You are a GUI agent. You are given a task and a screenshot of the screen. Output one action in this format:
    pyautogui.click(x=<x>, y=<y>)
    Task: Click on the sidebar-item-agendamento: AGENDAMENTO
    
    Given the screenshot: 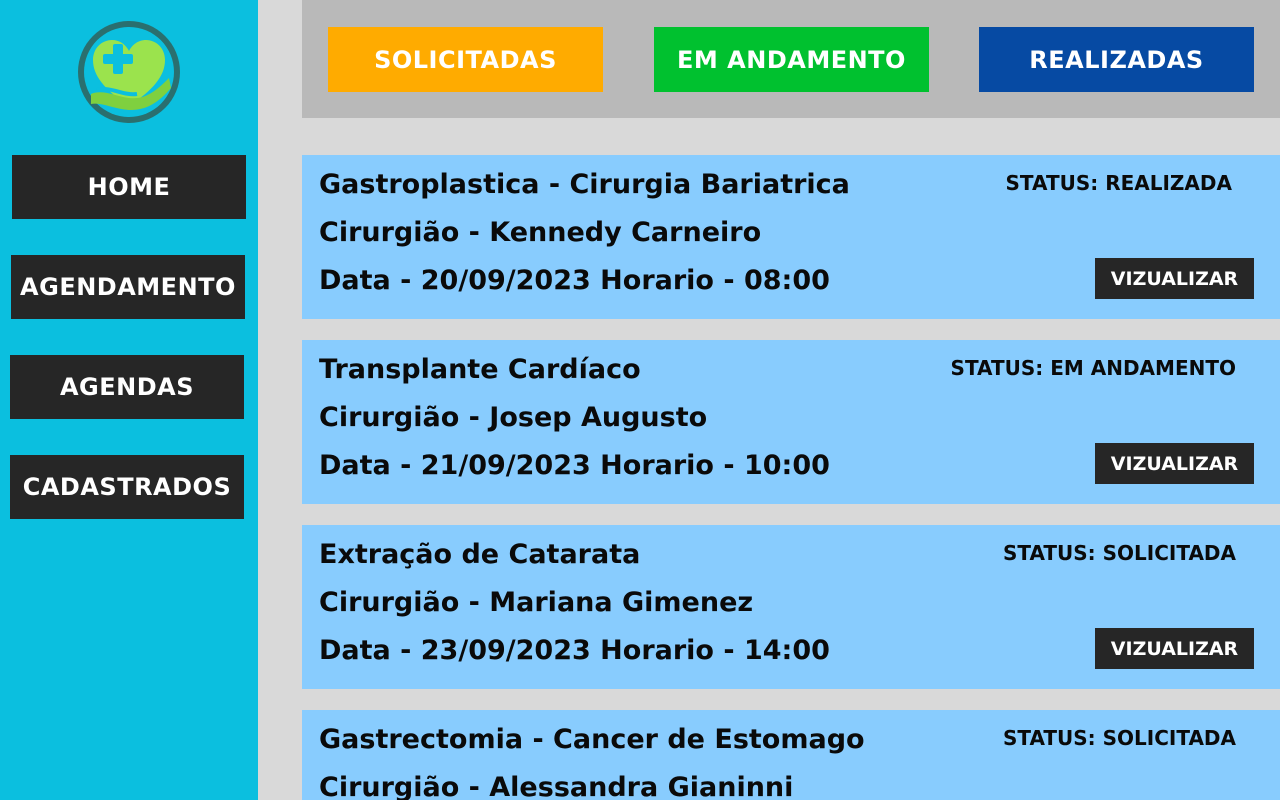 What is the action you would take?
    pyautogui.click(x=128, y=287)
    